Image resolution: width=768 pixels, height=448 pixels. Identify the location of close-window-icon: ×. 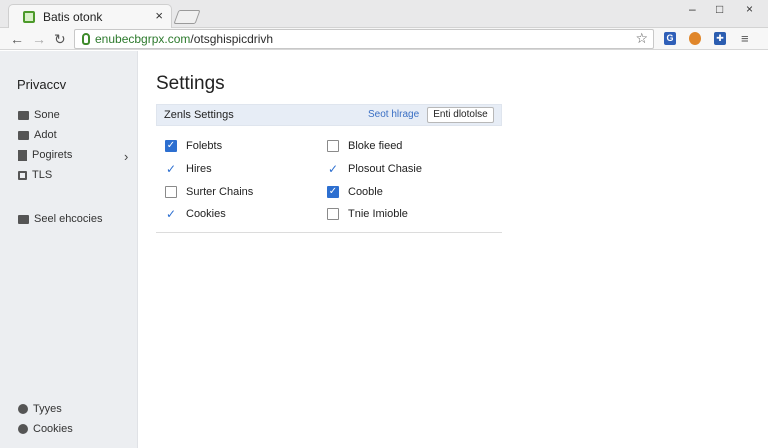
(749, 9).